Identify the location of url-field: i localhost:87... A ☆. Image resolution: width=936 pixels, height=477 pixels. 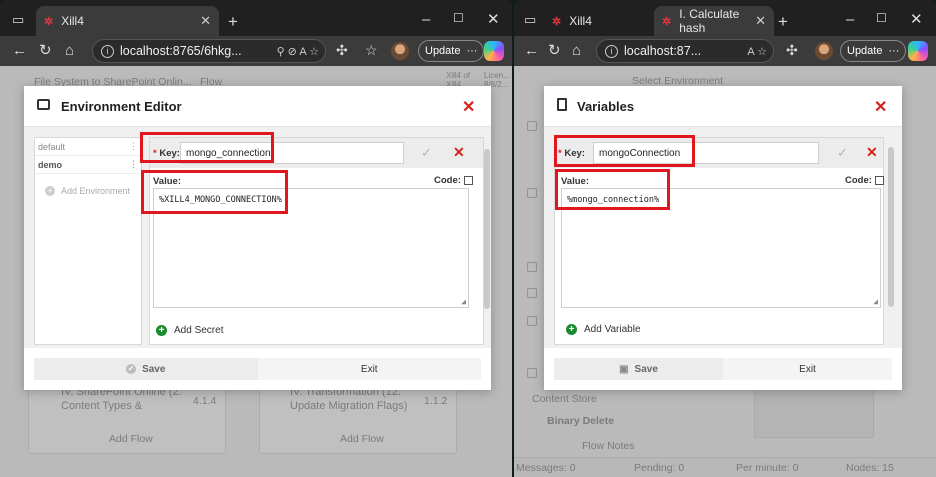
(685, 51).